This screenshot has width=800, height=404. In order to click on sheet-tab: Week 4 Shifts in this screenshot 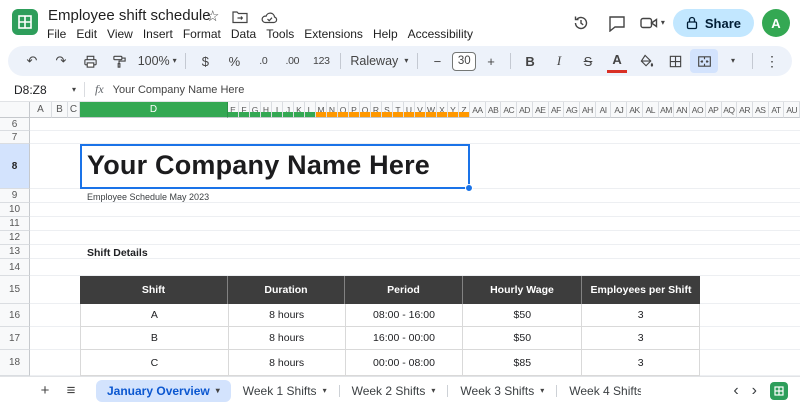, I will do `click(605, 391)`.